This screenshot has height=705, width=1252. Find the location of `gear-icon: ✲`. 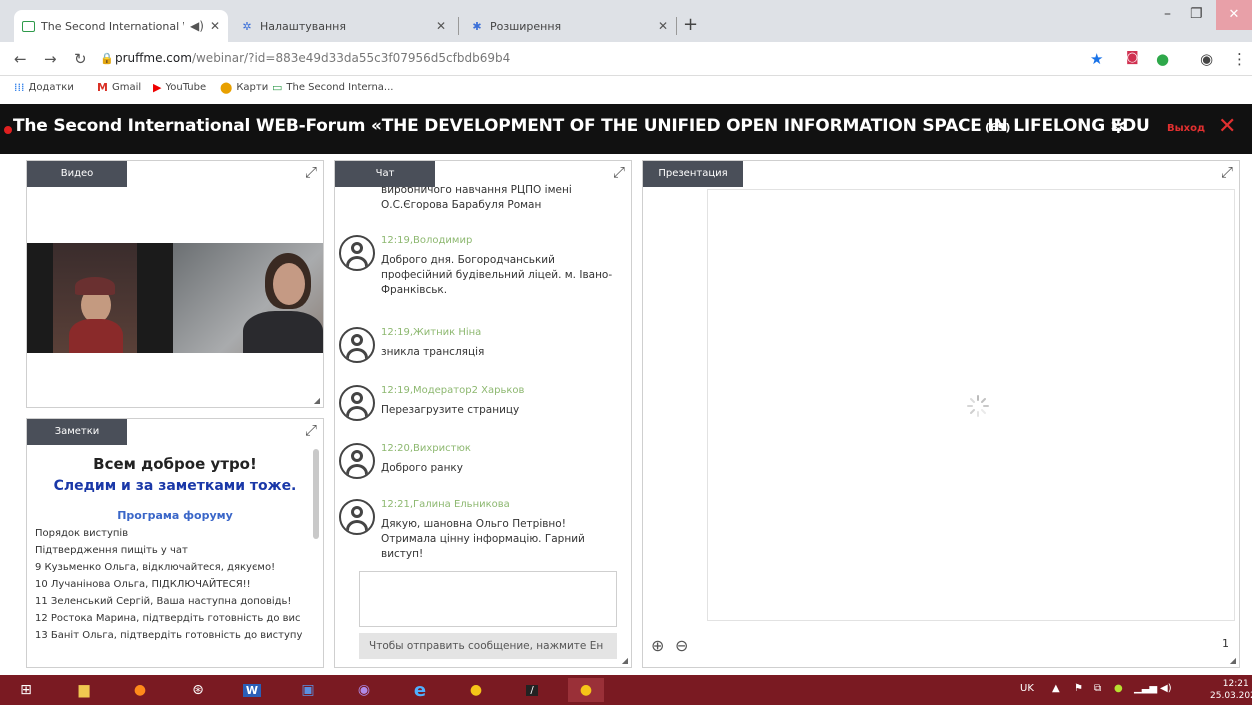

gear-icon: ✲ is located at coordinates (247, 26).